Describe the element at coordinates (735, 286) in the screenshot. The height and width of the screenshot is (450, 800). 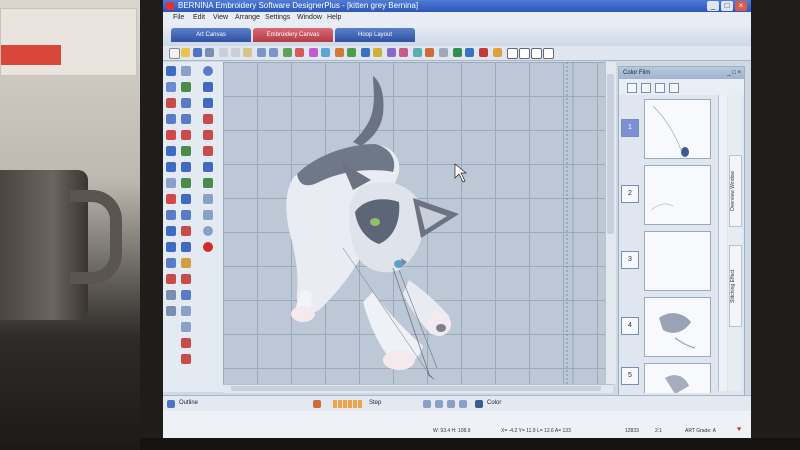
I see `stitching-effect-tab: Stitching Effect` at that location.